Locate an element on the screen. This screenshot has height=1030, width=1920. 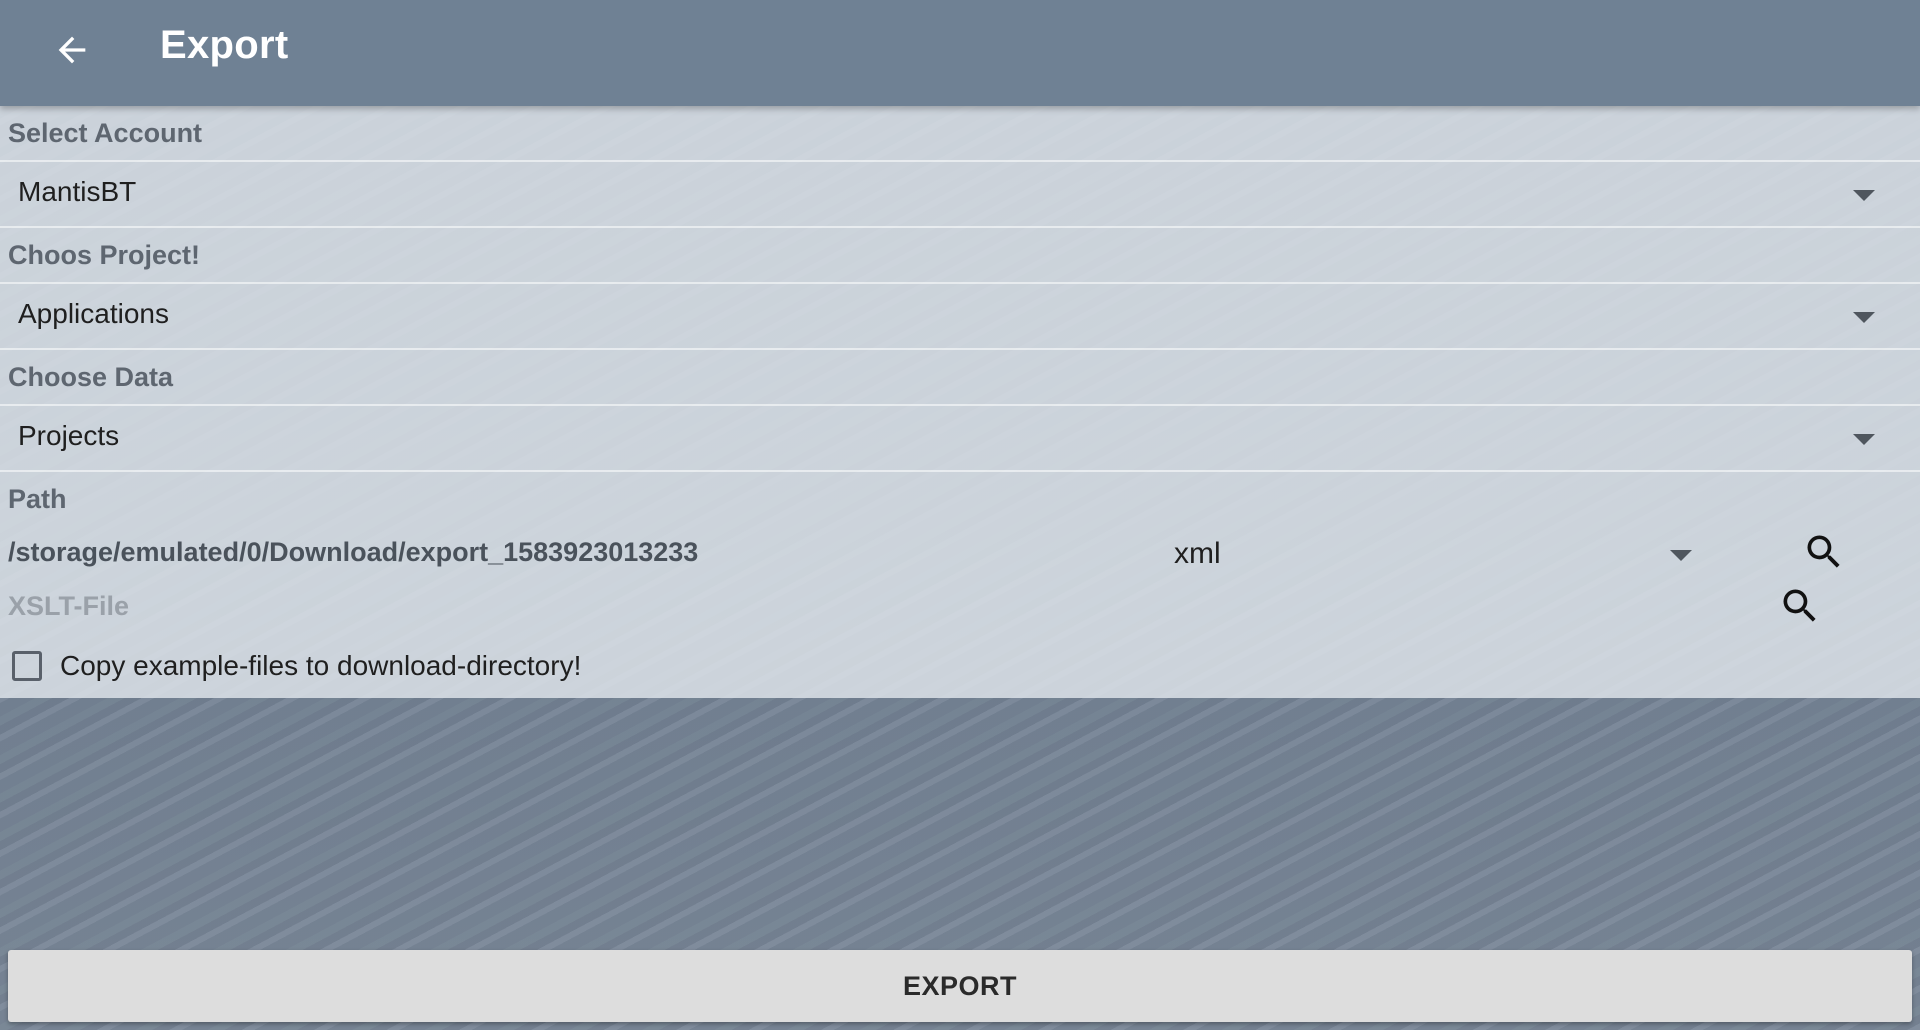
project-label: Choos Project! is located at coordinates (104, 255).